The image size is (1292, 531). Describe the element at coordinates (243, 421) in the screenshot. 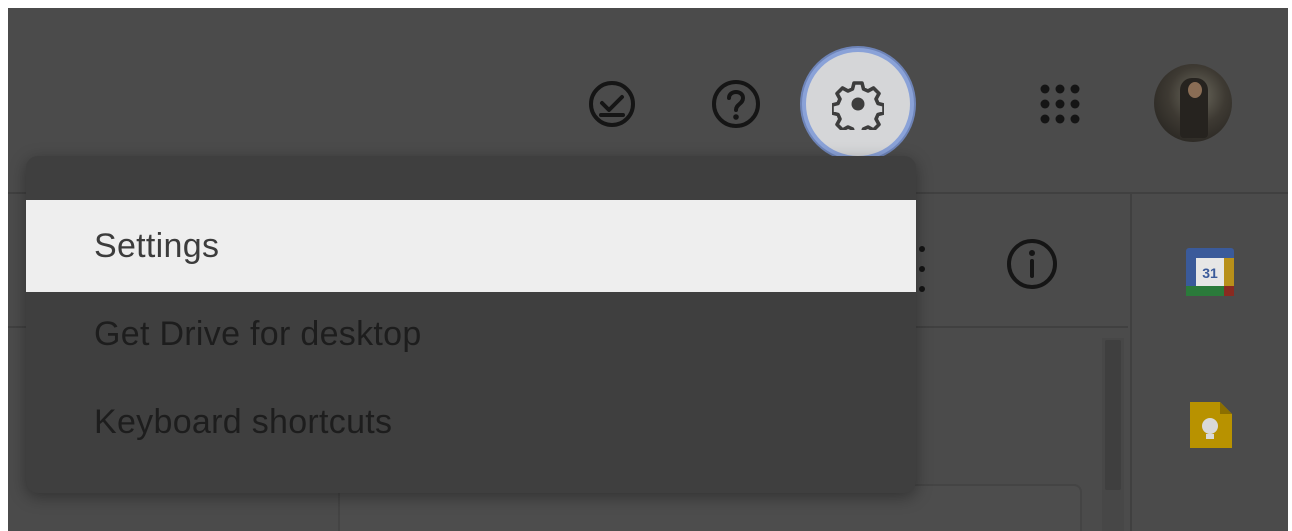

I see `menu-item-label: Keyboard shortcuts` at that location.